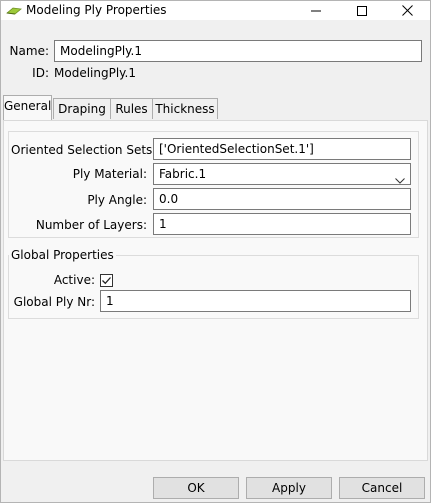 This screenshot has width=431, height=503. I want to click on maximize-button, so click(362, 10).